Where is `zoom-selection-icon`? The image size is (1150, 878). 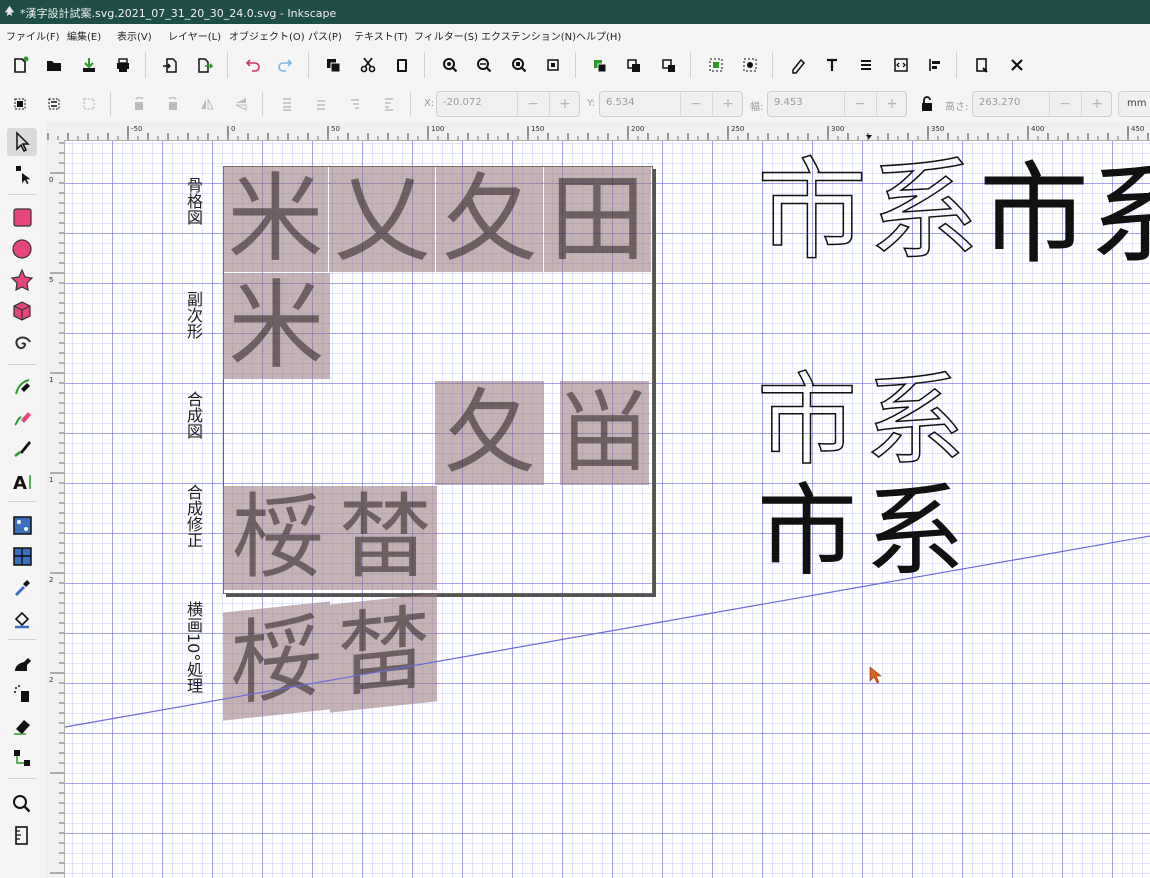 zoom-selection-icon is located at coordinates (450, 65).